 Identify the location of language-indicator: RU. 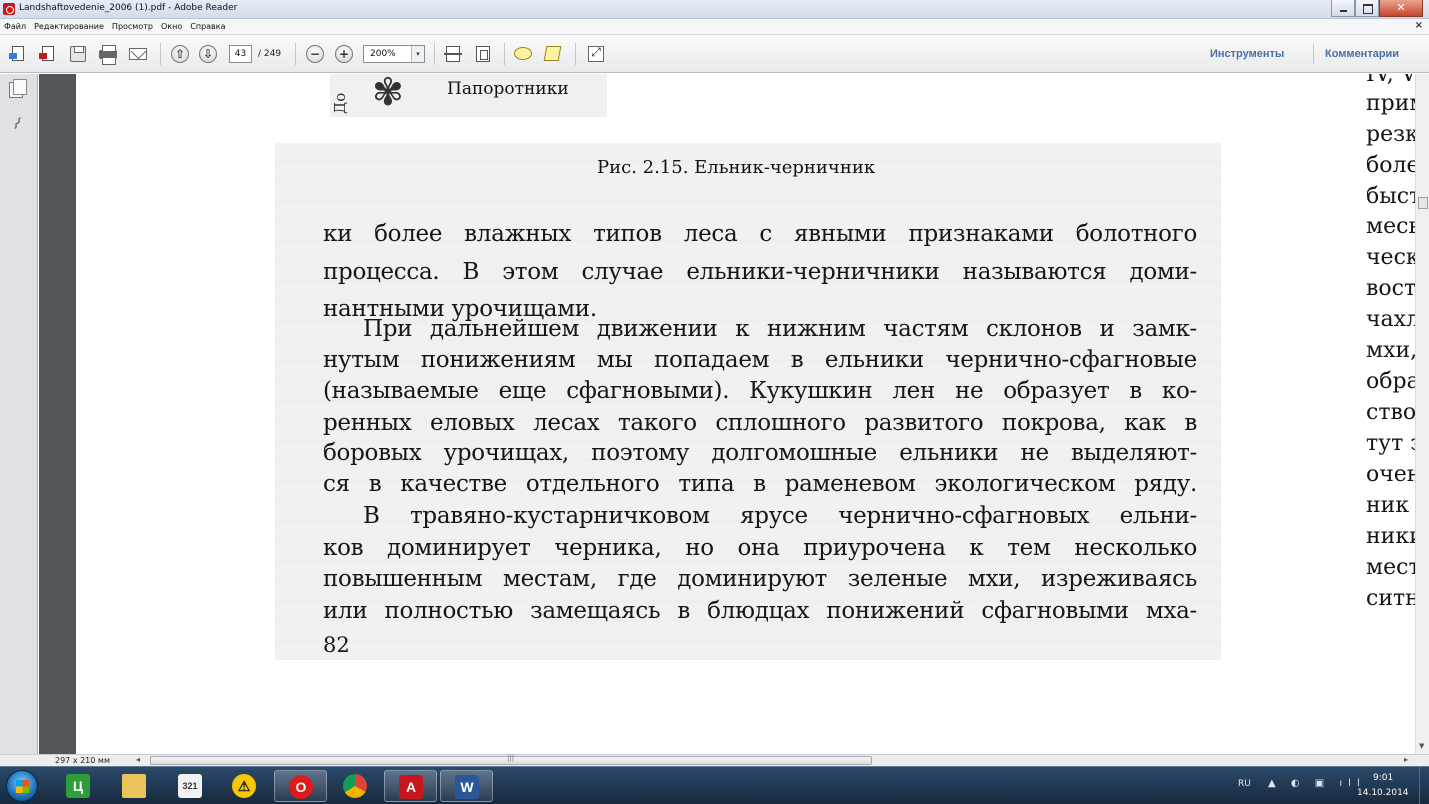
(1244, 784).